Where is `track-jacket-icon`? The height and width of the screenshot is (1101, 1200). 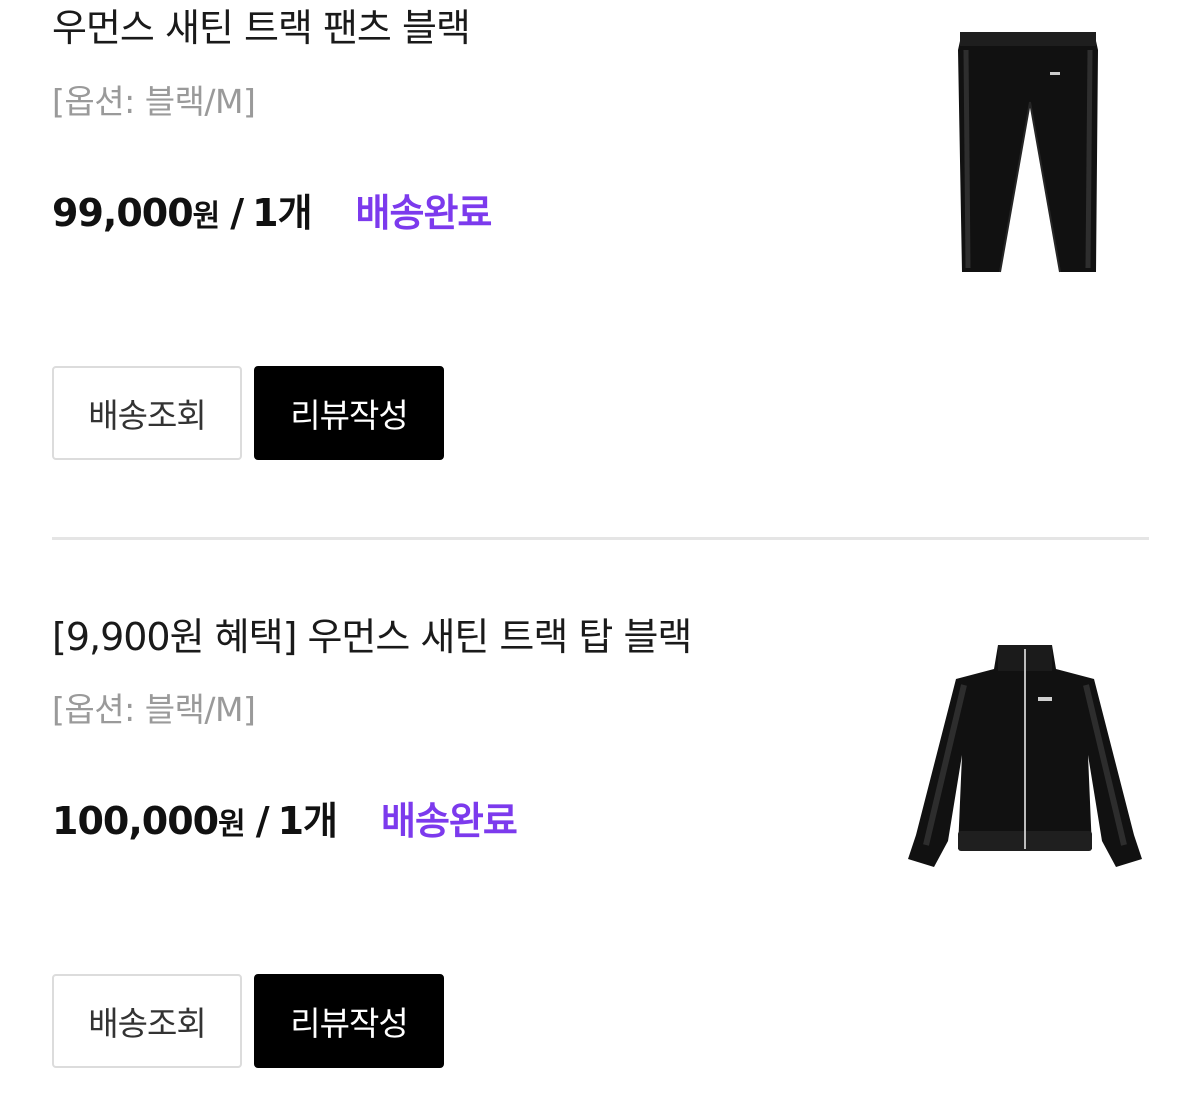
track-jacket-icon is located at coordinates (1025, 756).